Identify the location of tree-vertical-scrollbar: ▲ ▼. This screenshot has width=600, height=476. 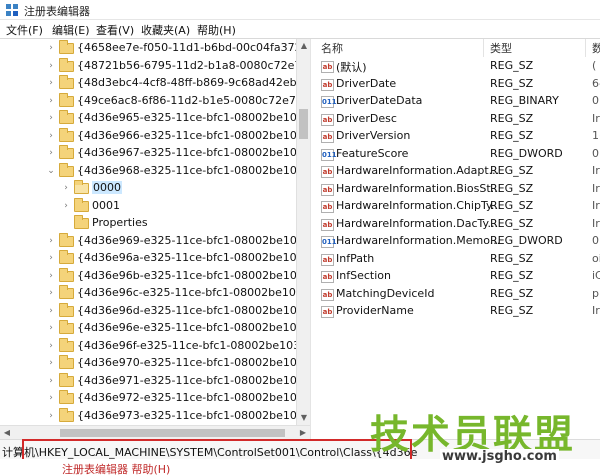
(303, 232).